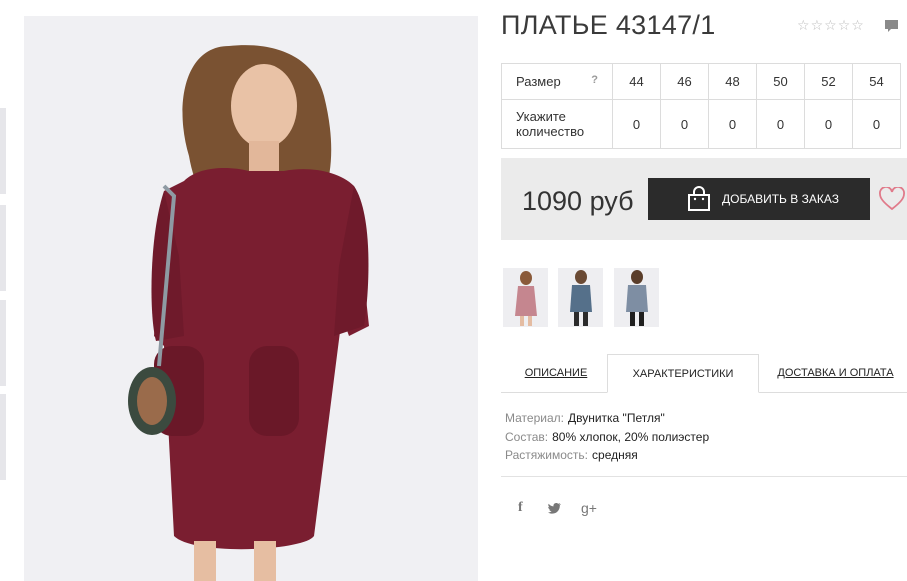 The width and height of the screenshot is (907, 581). What do you see at coordinates (828, 81) in the screenshot?
I see `size-value: 52` at bounding box center [828, 81].